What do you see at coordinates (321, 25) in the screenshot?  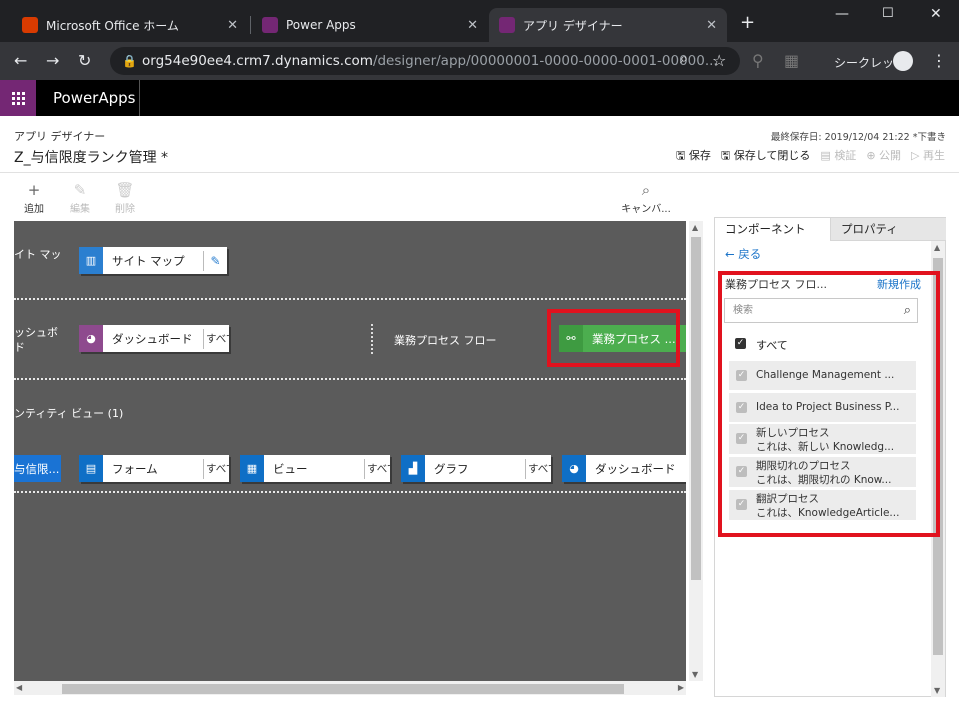 I see `tab-title: Power Apps` at bounding box center [321, 25].